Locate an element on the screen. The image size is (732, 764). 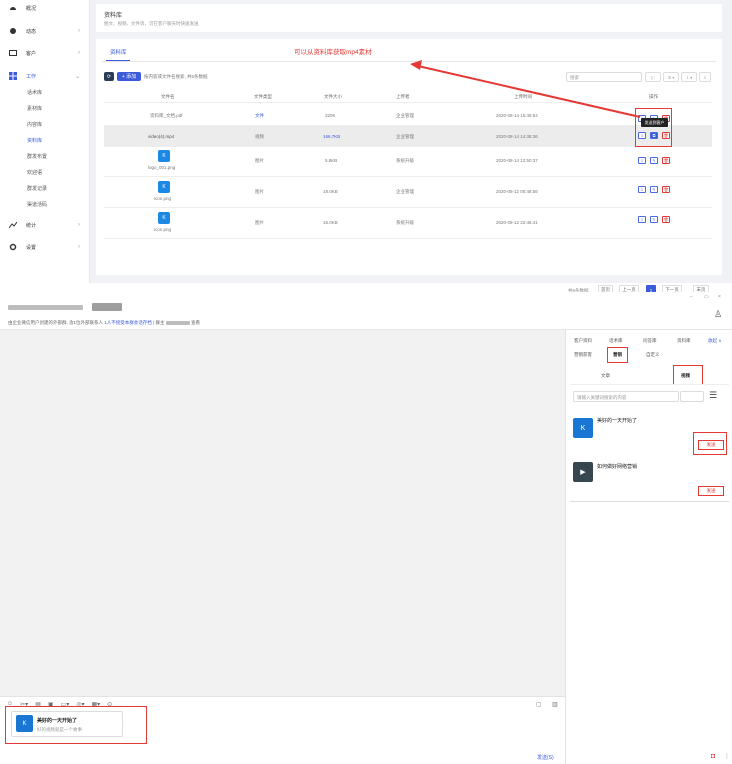
tab-library: 资料库 is located at coordinates (684, 341).